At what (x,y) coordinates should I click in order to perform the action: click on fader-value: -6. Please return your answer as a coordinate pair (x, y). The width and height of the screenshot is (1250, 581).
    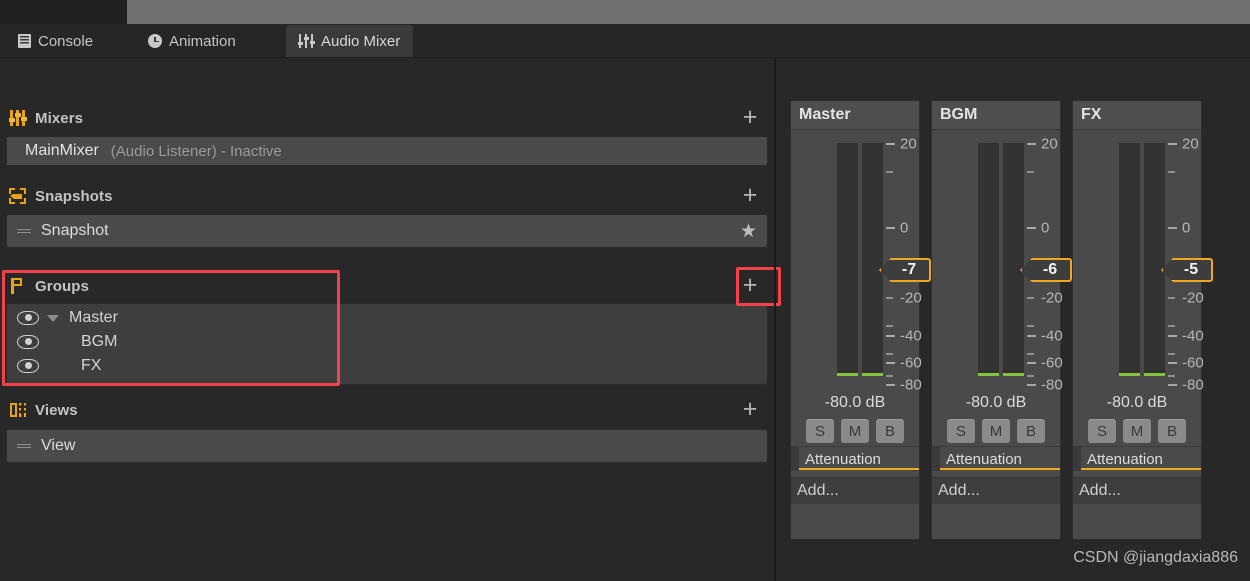
    Looking at the image, I should click on (1050, 269).